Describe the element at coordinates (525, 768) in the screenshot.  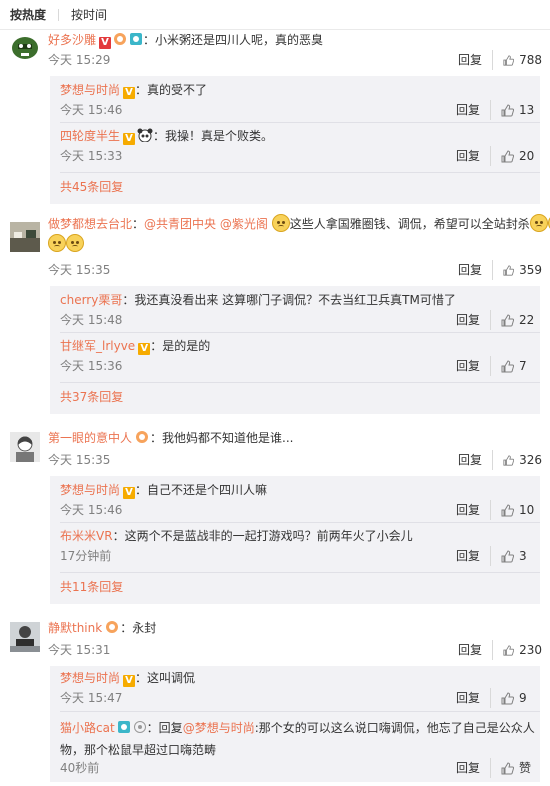
I see `like-count: 赞` at that location.